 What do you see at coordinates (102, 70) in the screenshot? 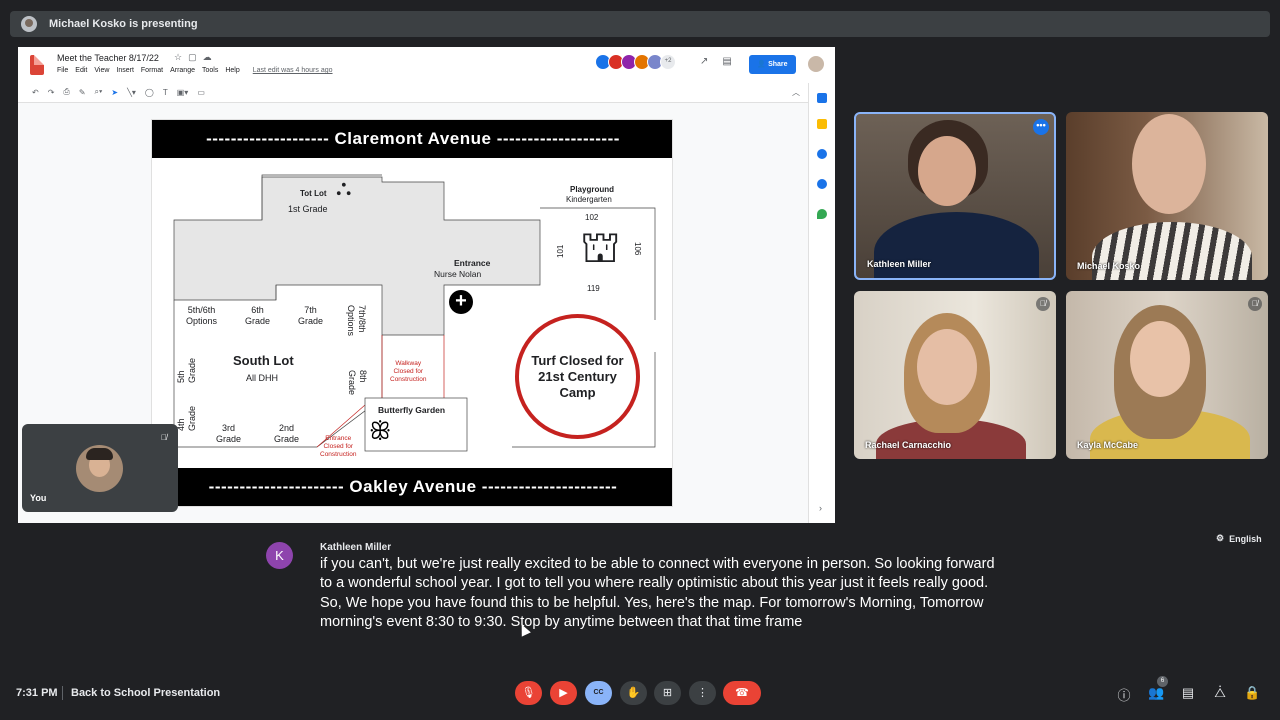
I see `menu-view: View` at bounding box center [102, 70].